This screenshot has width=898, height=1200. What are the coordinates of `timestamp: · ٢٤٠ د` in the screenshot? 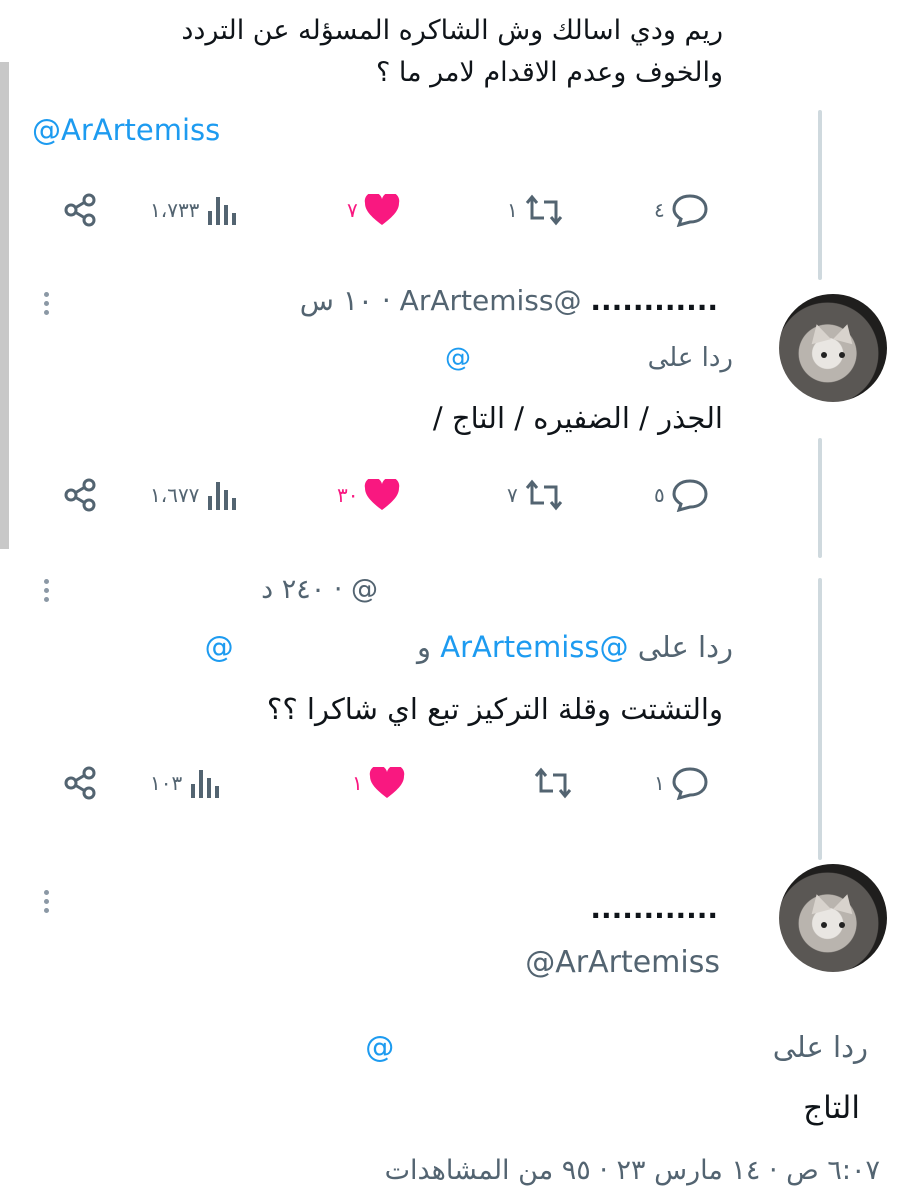 It's located at (301, 589).